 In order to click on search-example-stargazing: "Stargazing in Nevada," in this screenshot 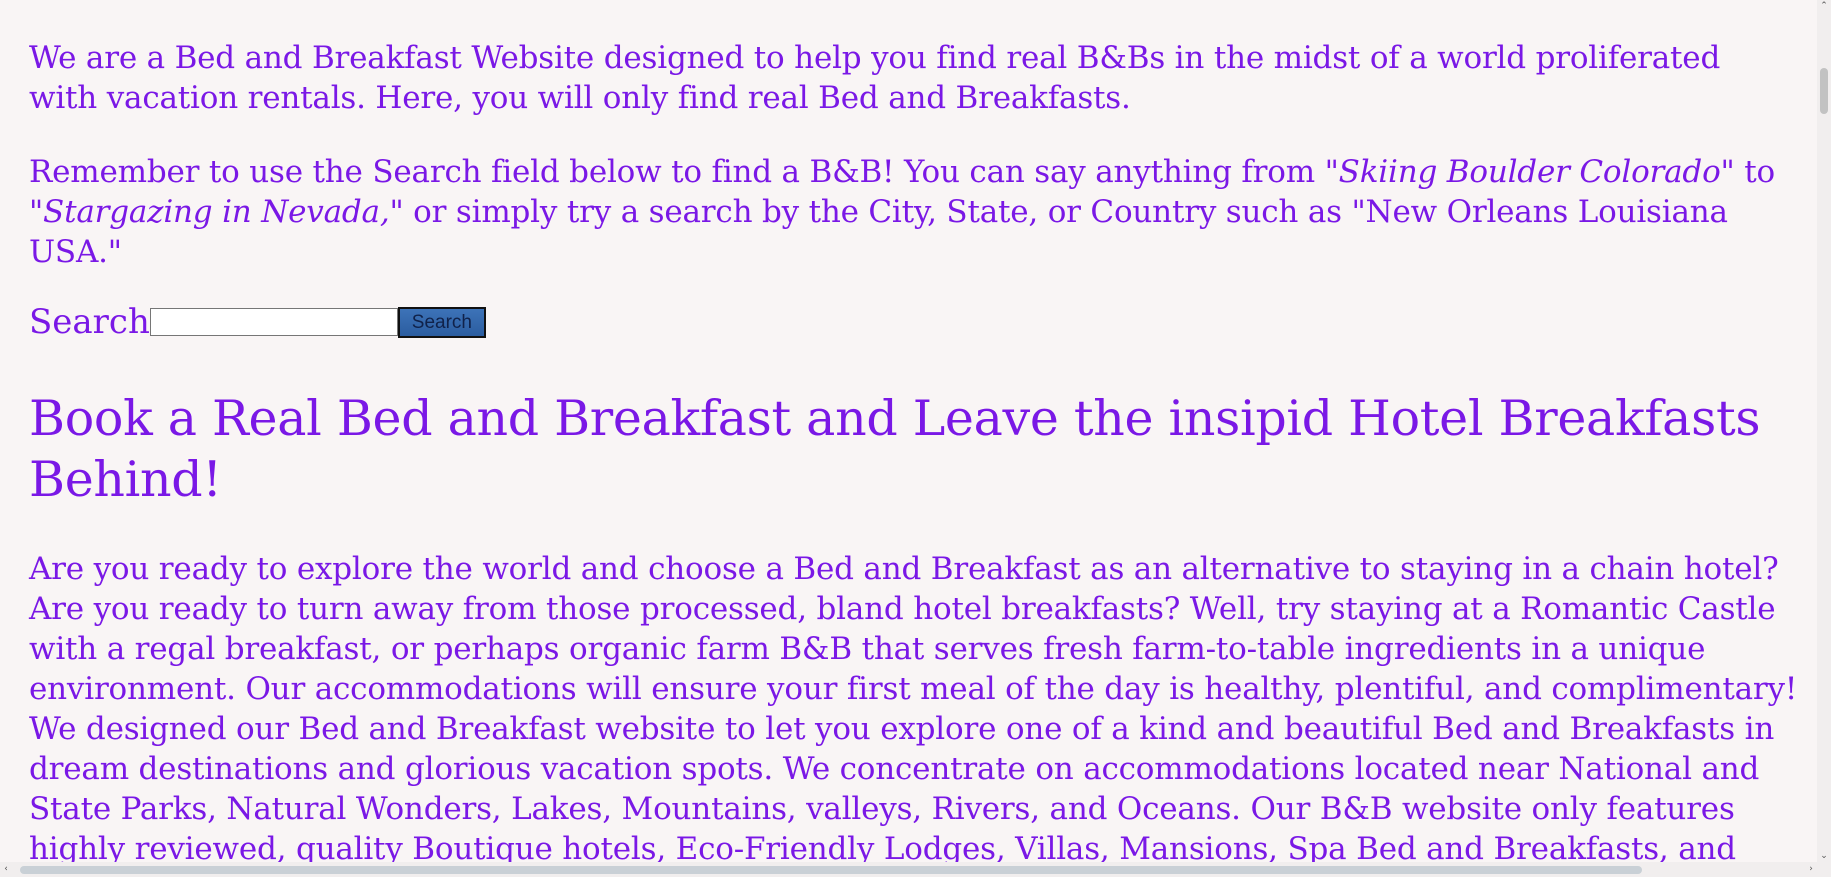, I will do `click(216, 212)`.